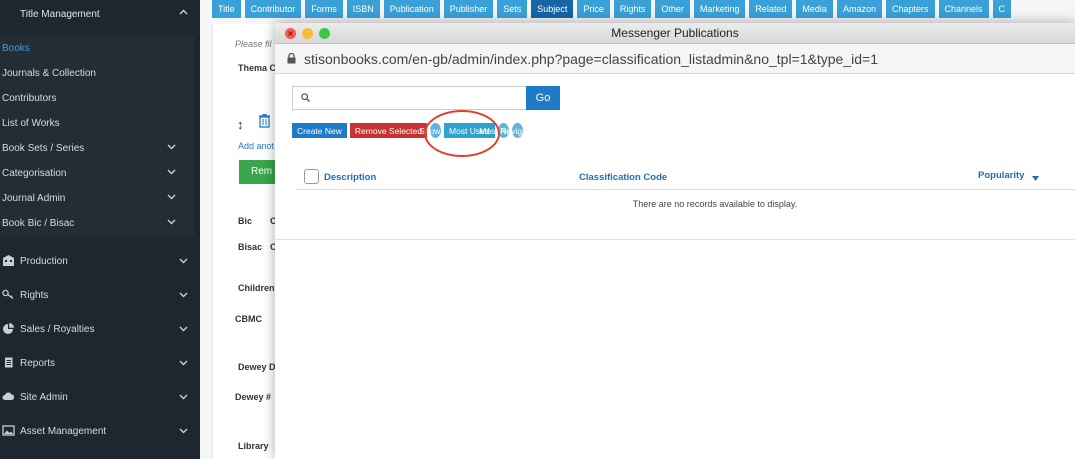  What do you see at coordinates (97, 223) in the screenshot?
I see `sidebar-item-book-bic-bisac: Book Bic / Bisac` at bounding box center [97, 223].